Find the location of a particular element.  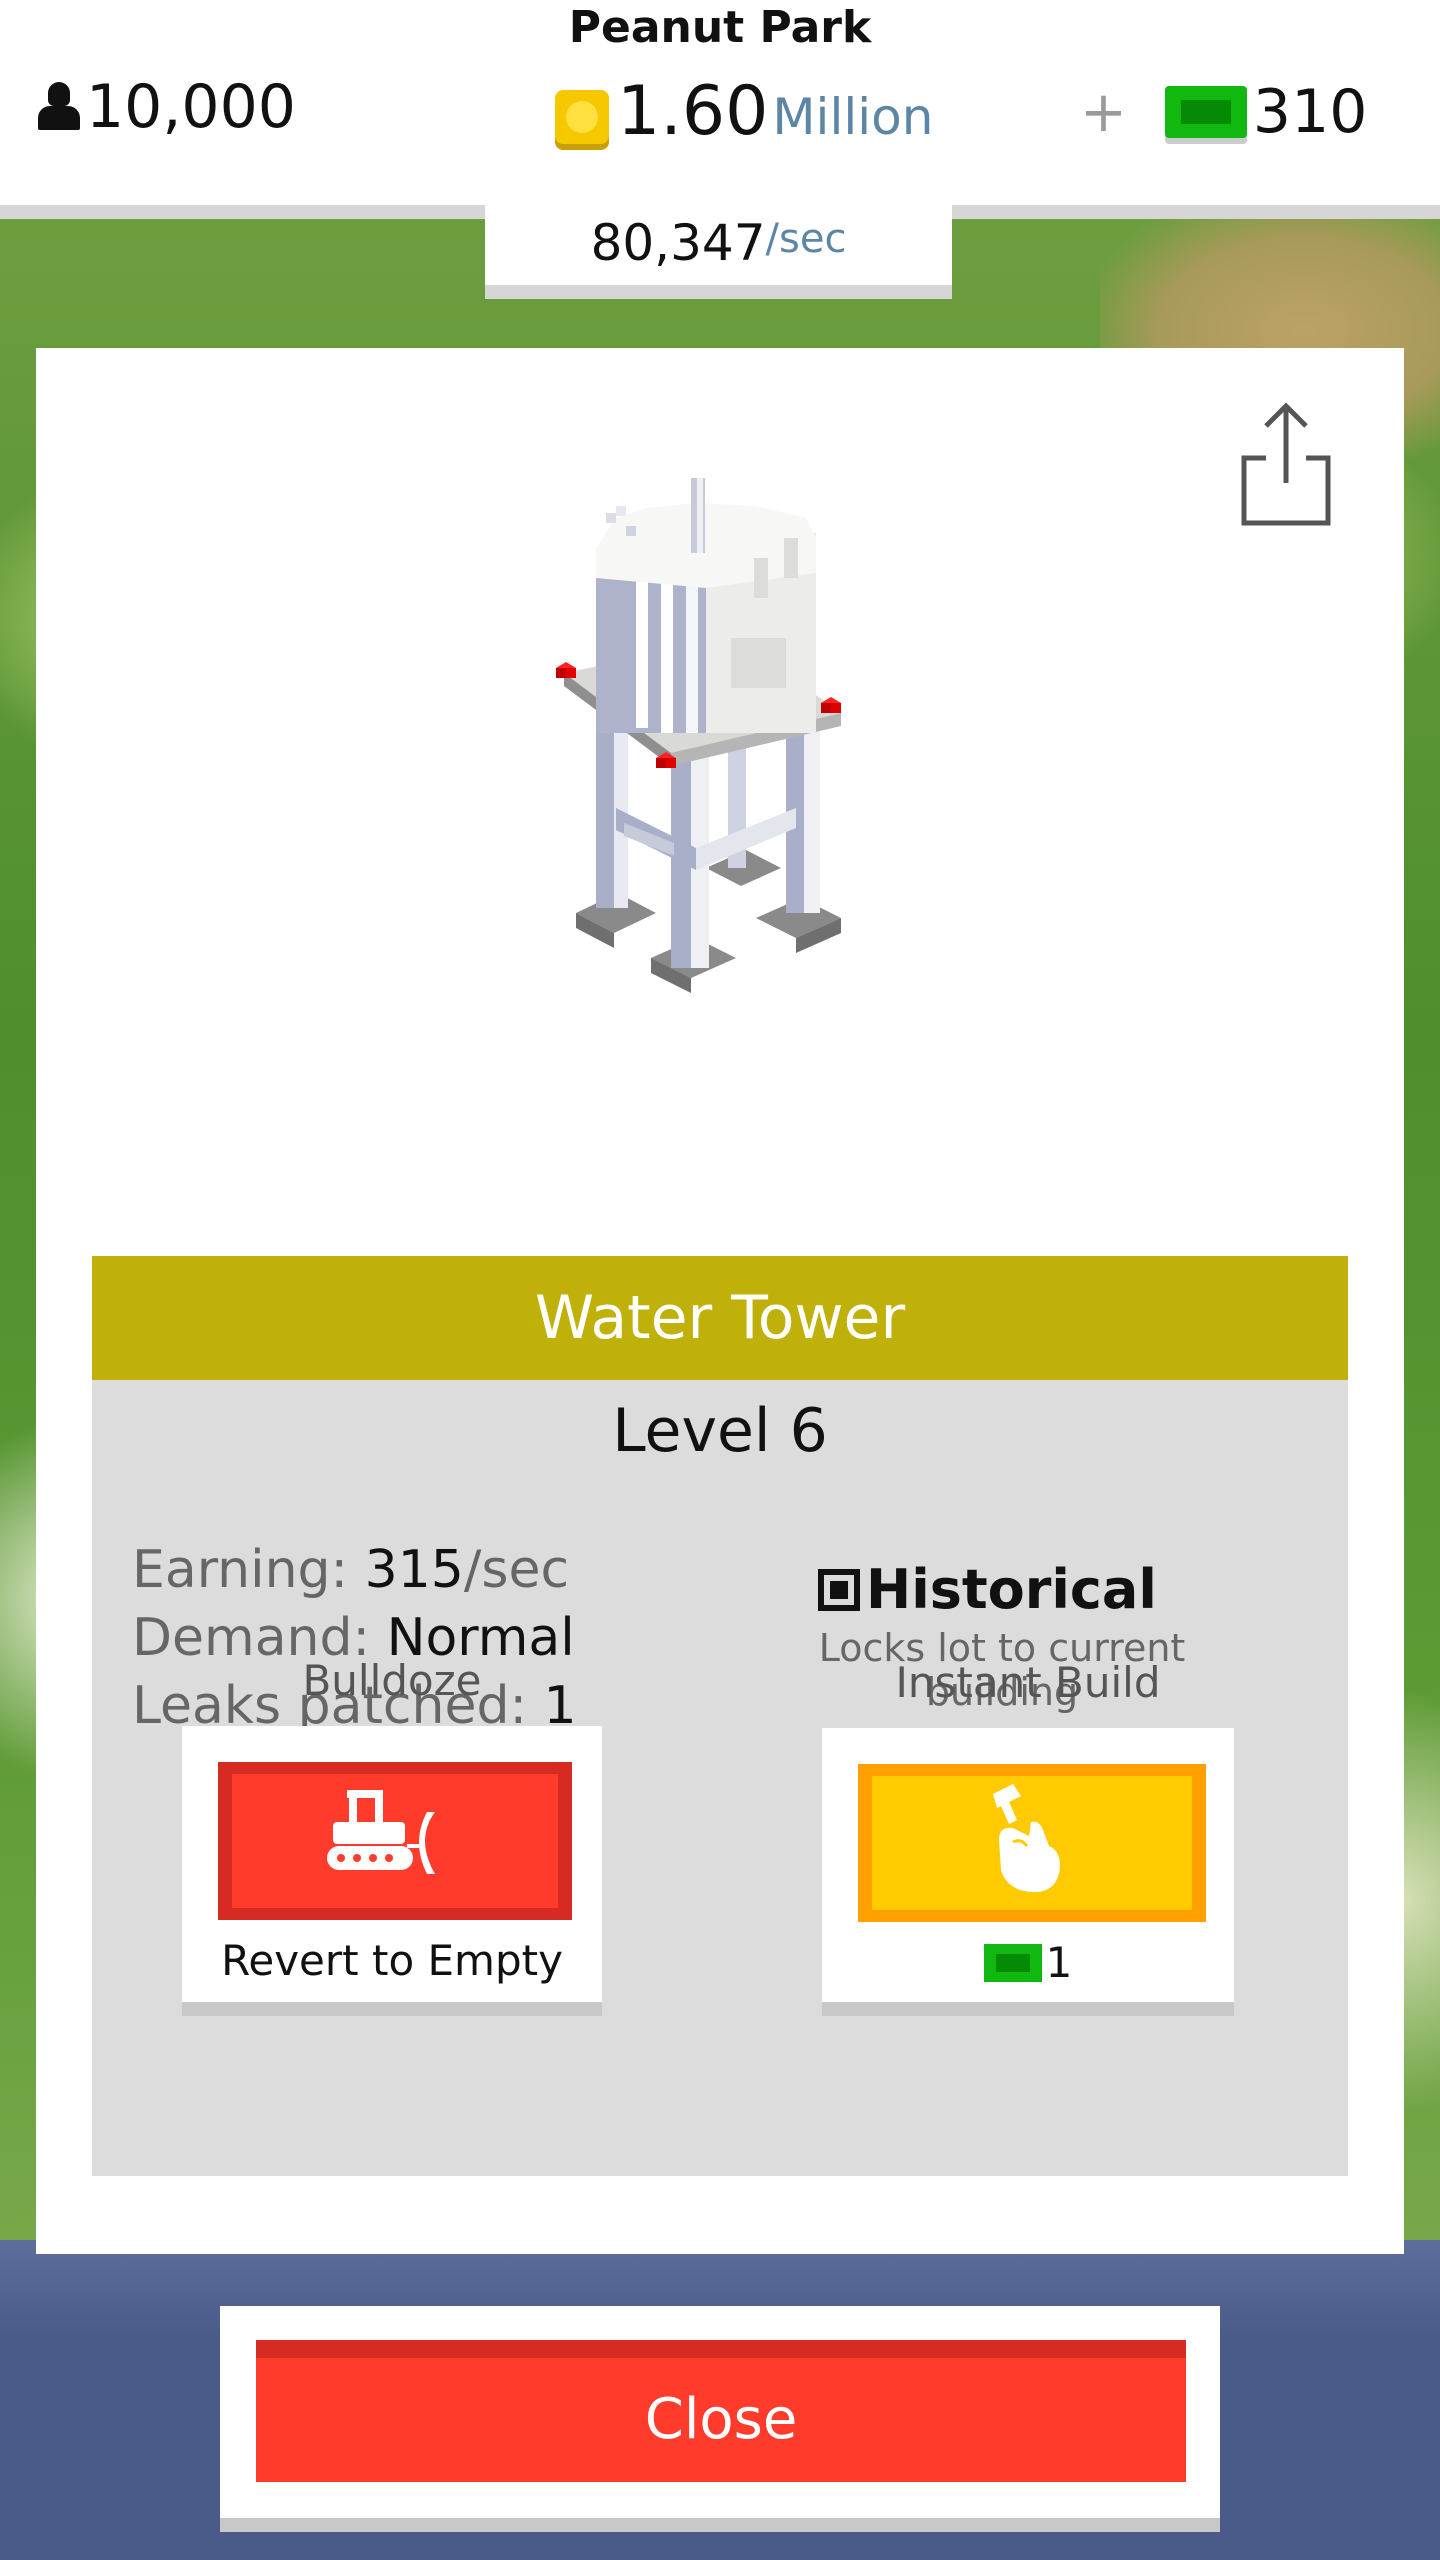

bulldoze-panel: Revert to Empty is located at coordinates (392, 1871).